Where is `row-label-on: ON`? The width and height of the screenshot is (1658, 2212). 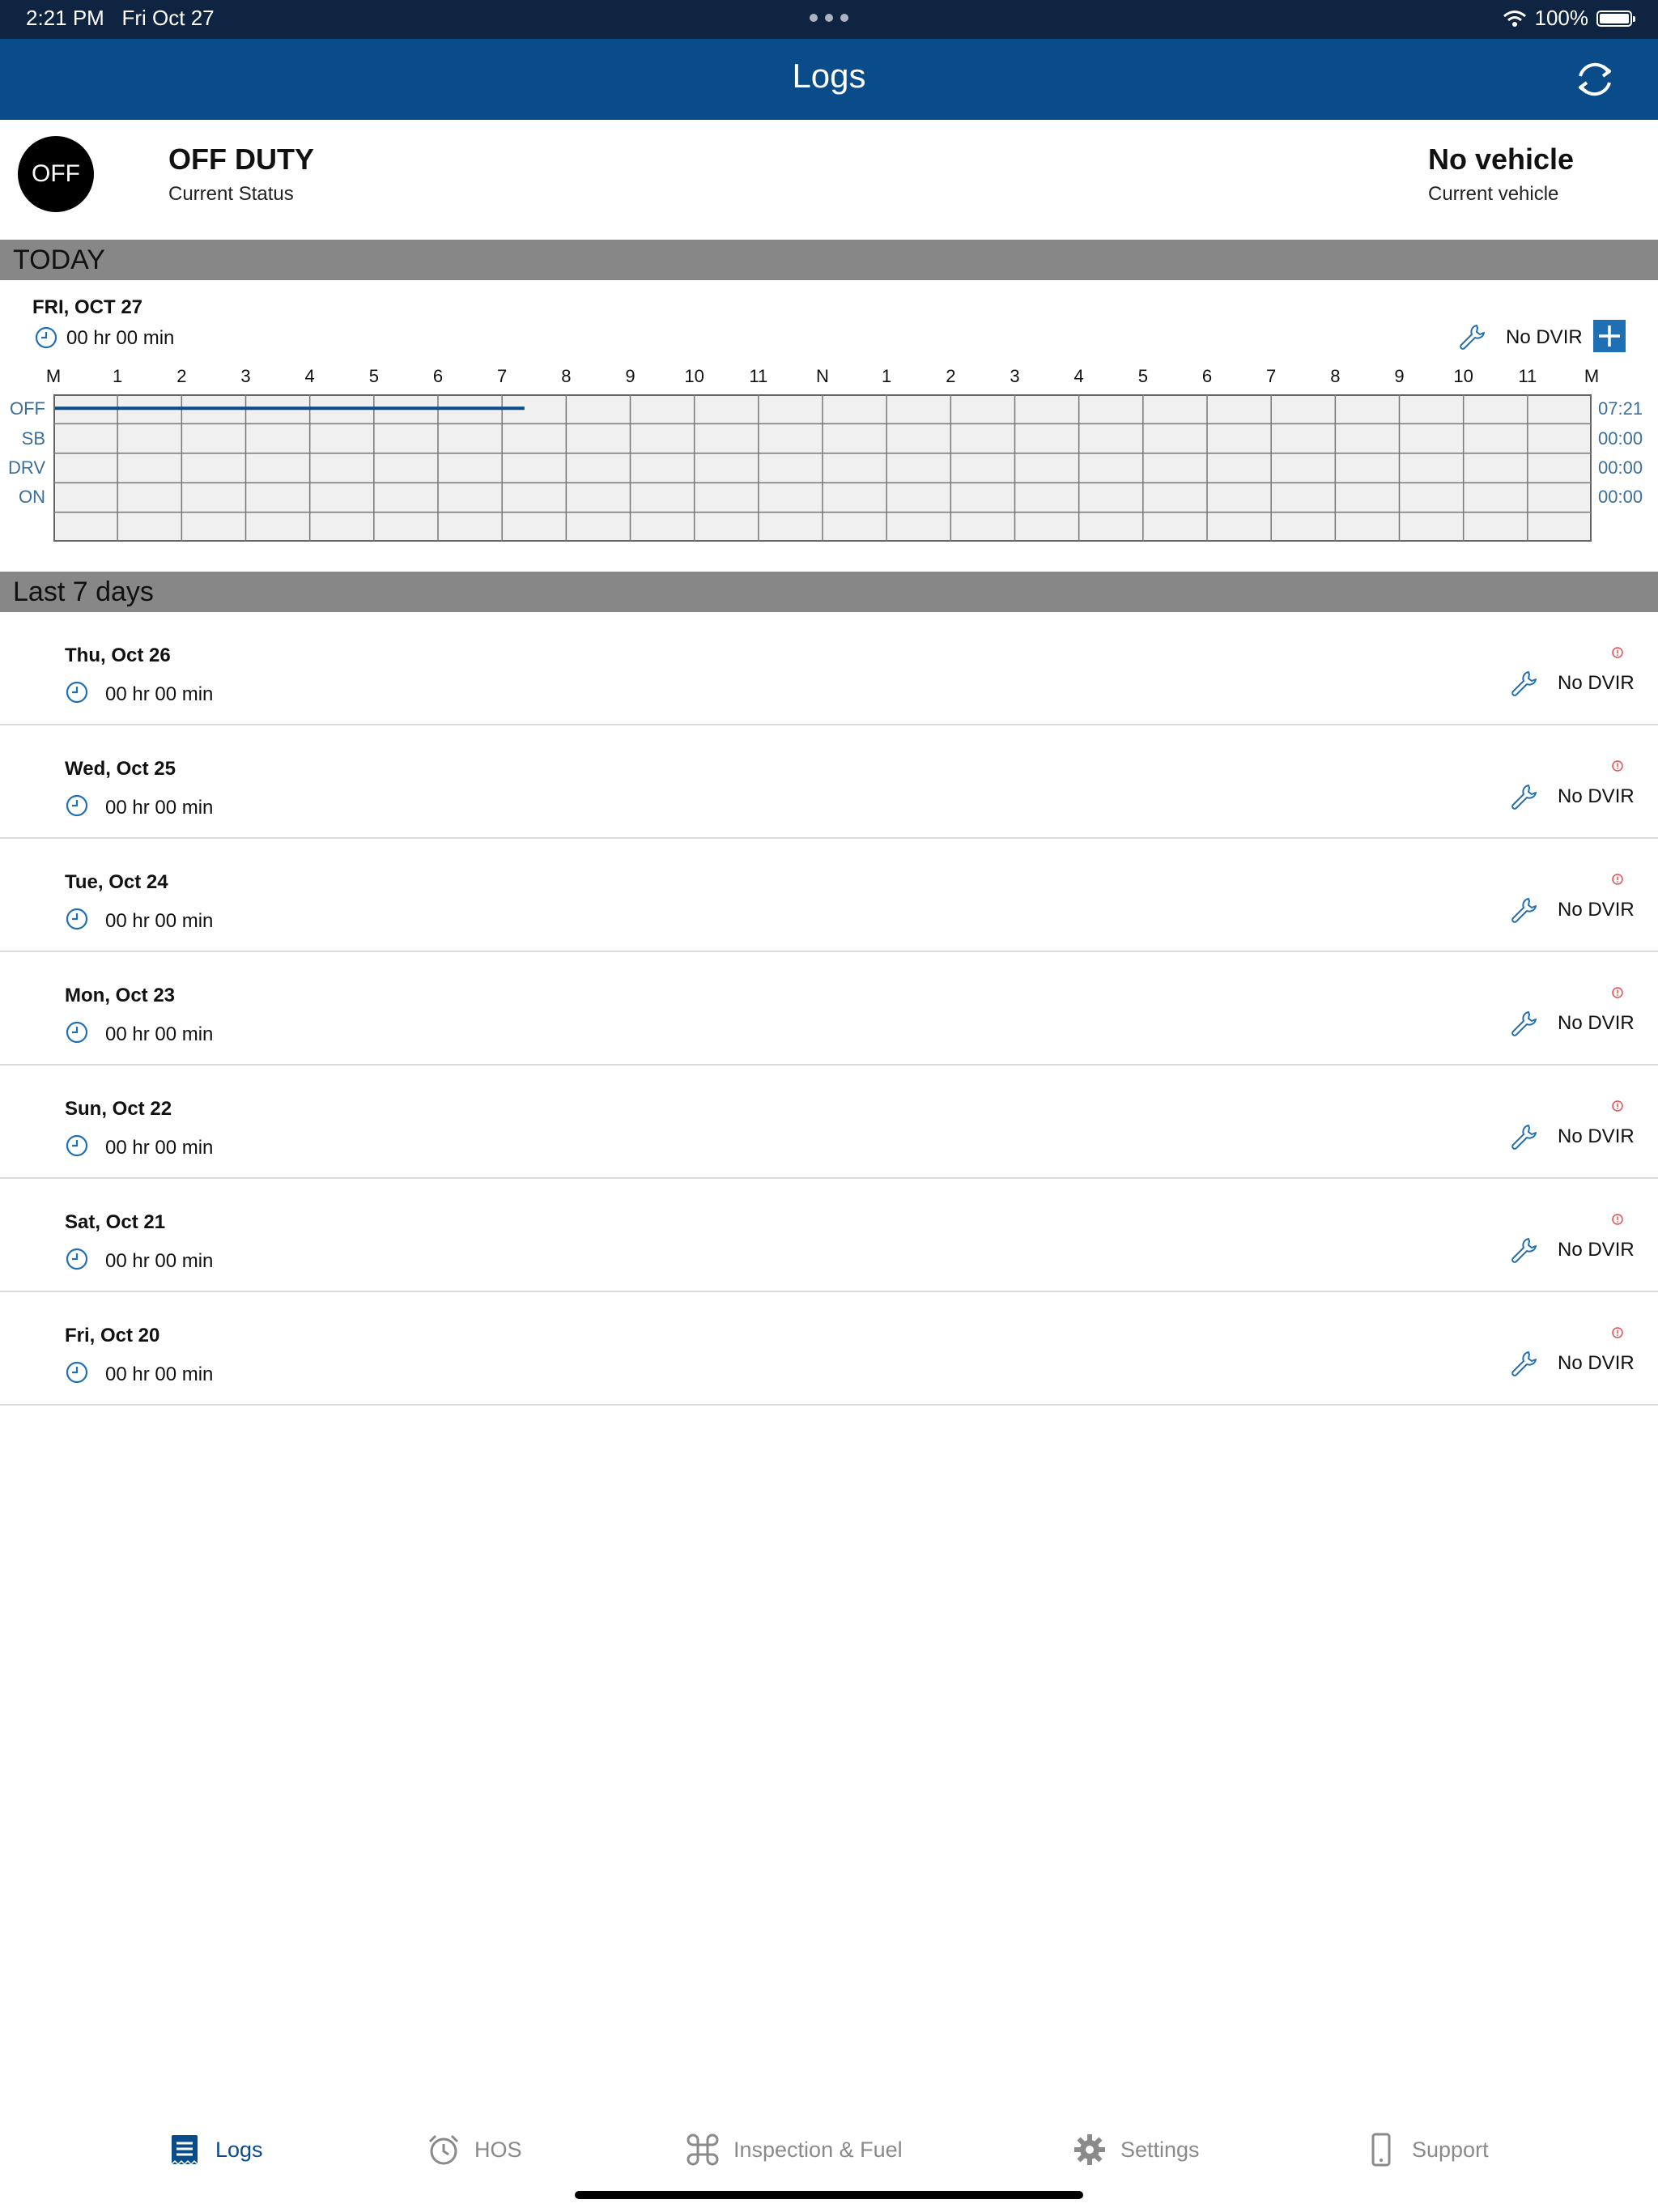
row-label-on: ON is located at coordinates (32, 497).